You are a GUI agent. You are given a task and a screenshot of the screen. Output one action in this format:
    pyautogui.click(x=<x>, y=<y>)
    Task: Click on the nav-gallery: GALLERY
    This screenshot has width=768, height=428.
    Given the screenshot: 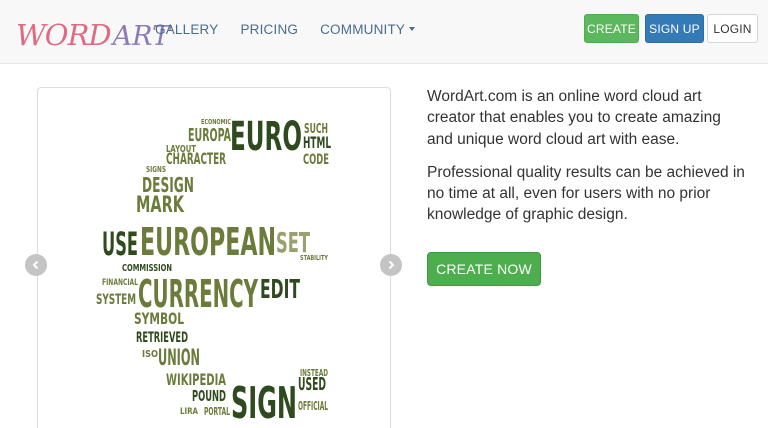 What is the action you would take?
    pyautogui.click(x=186, y=30)
    